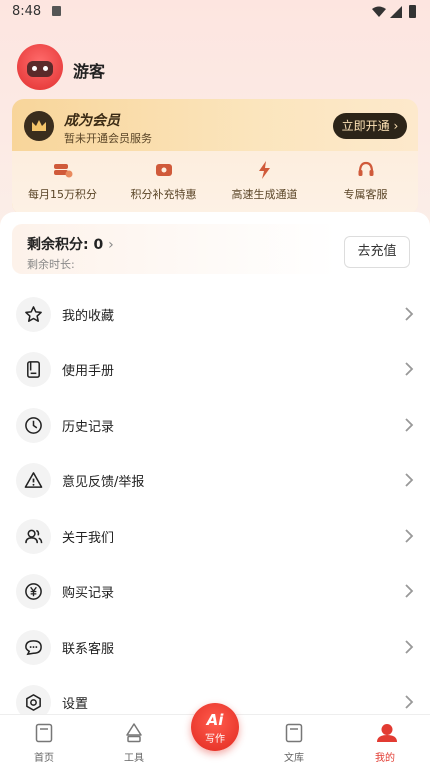  What do you see at coordinates (88, 427) in the screenshot?
I see `menu-label: 历史记录` at bounding box center [88, 427].